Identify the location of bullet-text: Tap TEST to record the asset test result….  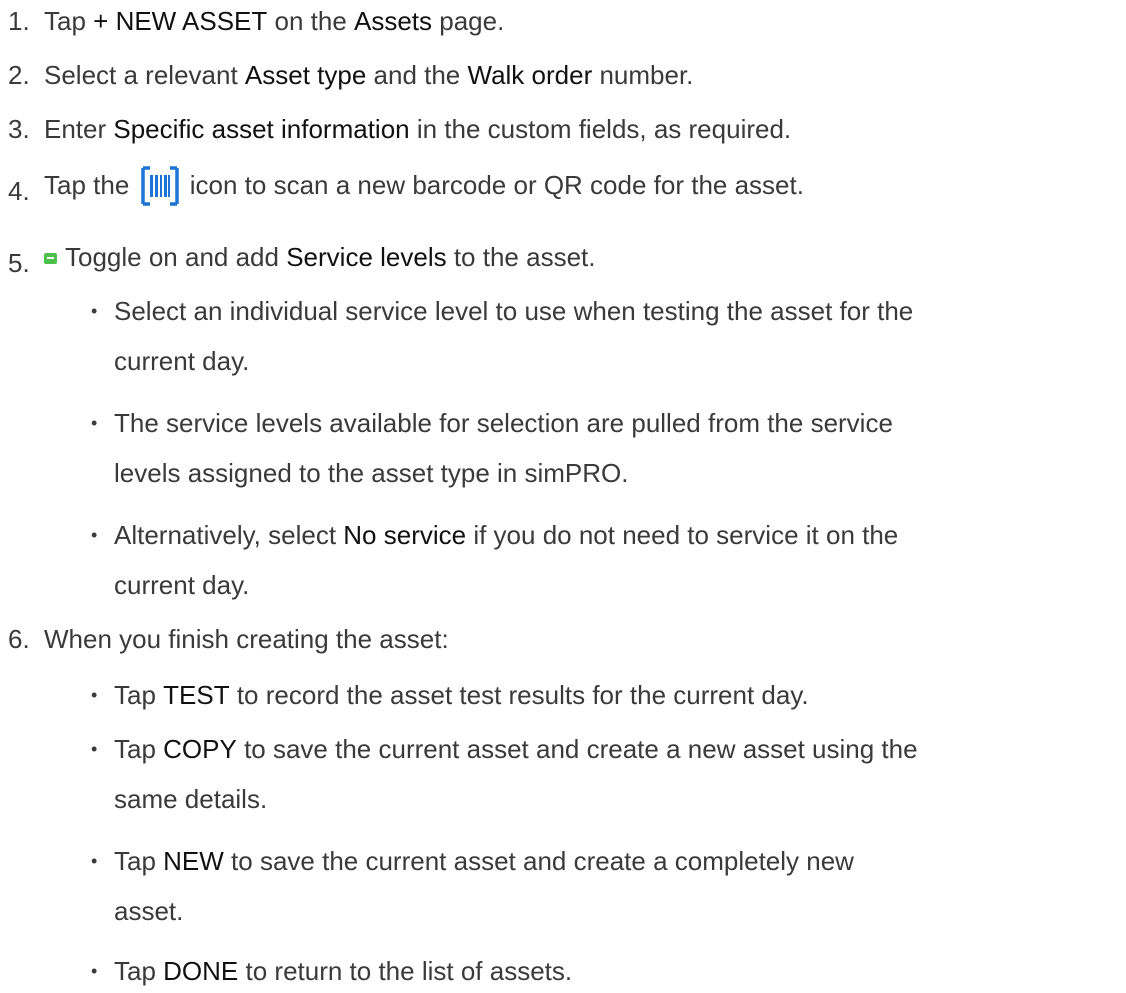
(461, 695).